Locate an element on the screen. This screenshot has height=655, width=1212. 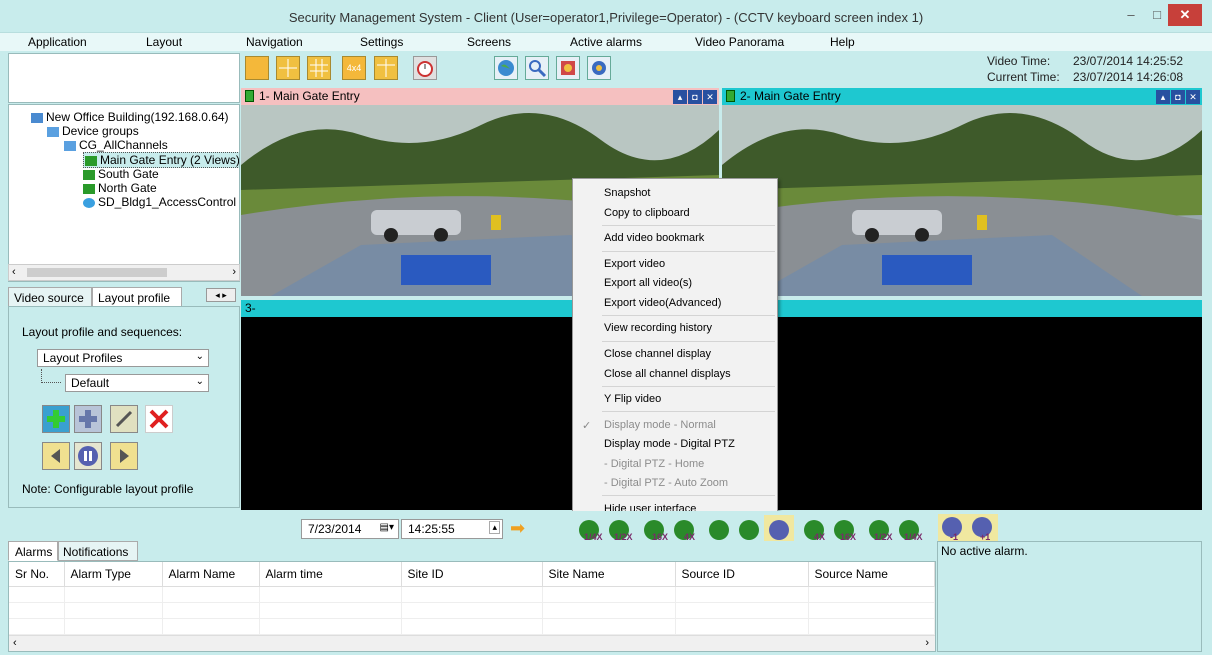
go-arrow-icon: ➡ is located at coordinates (517, 528).